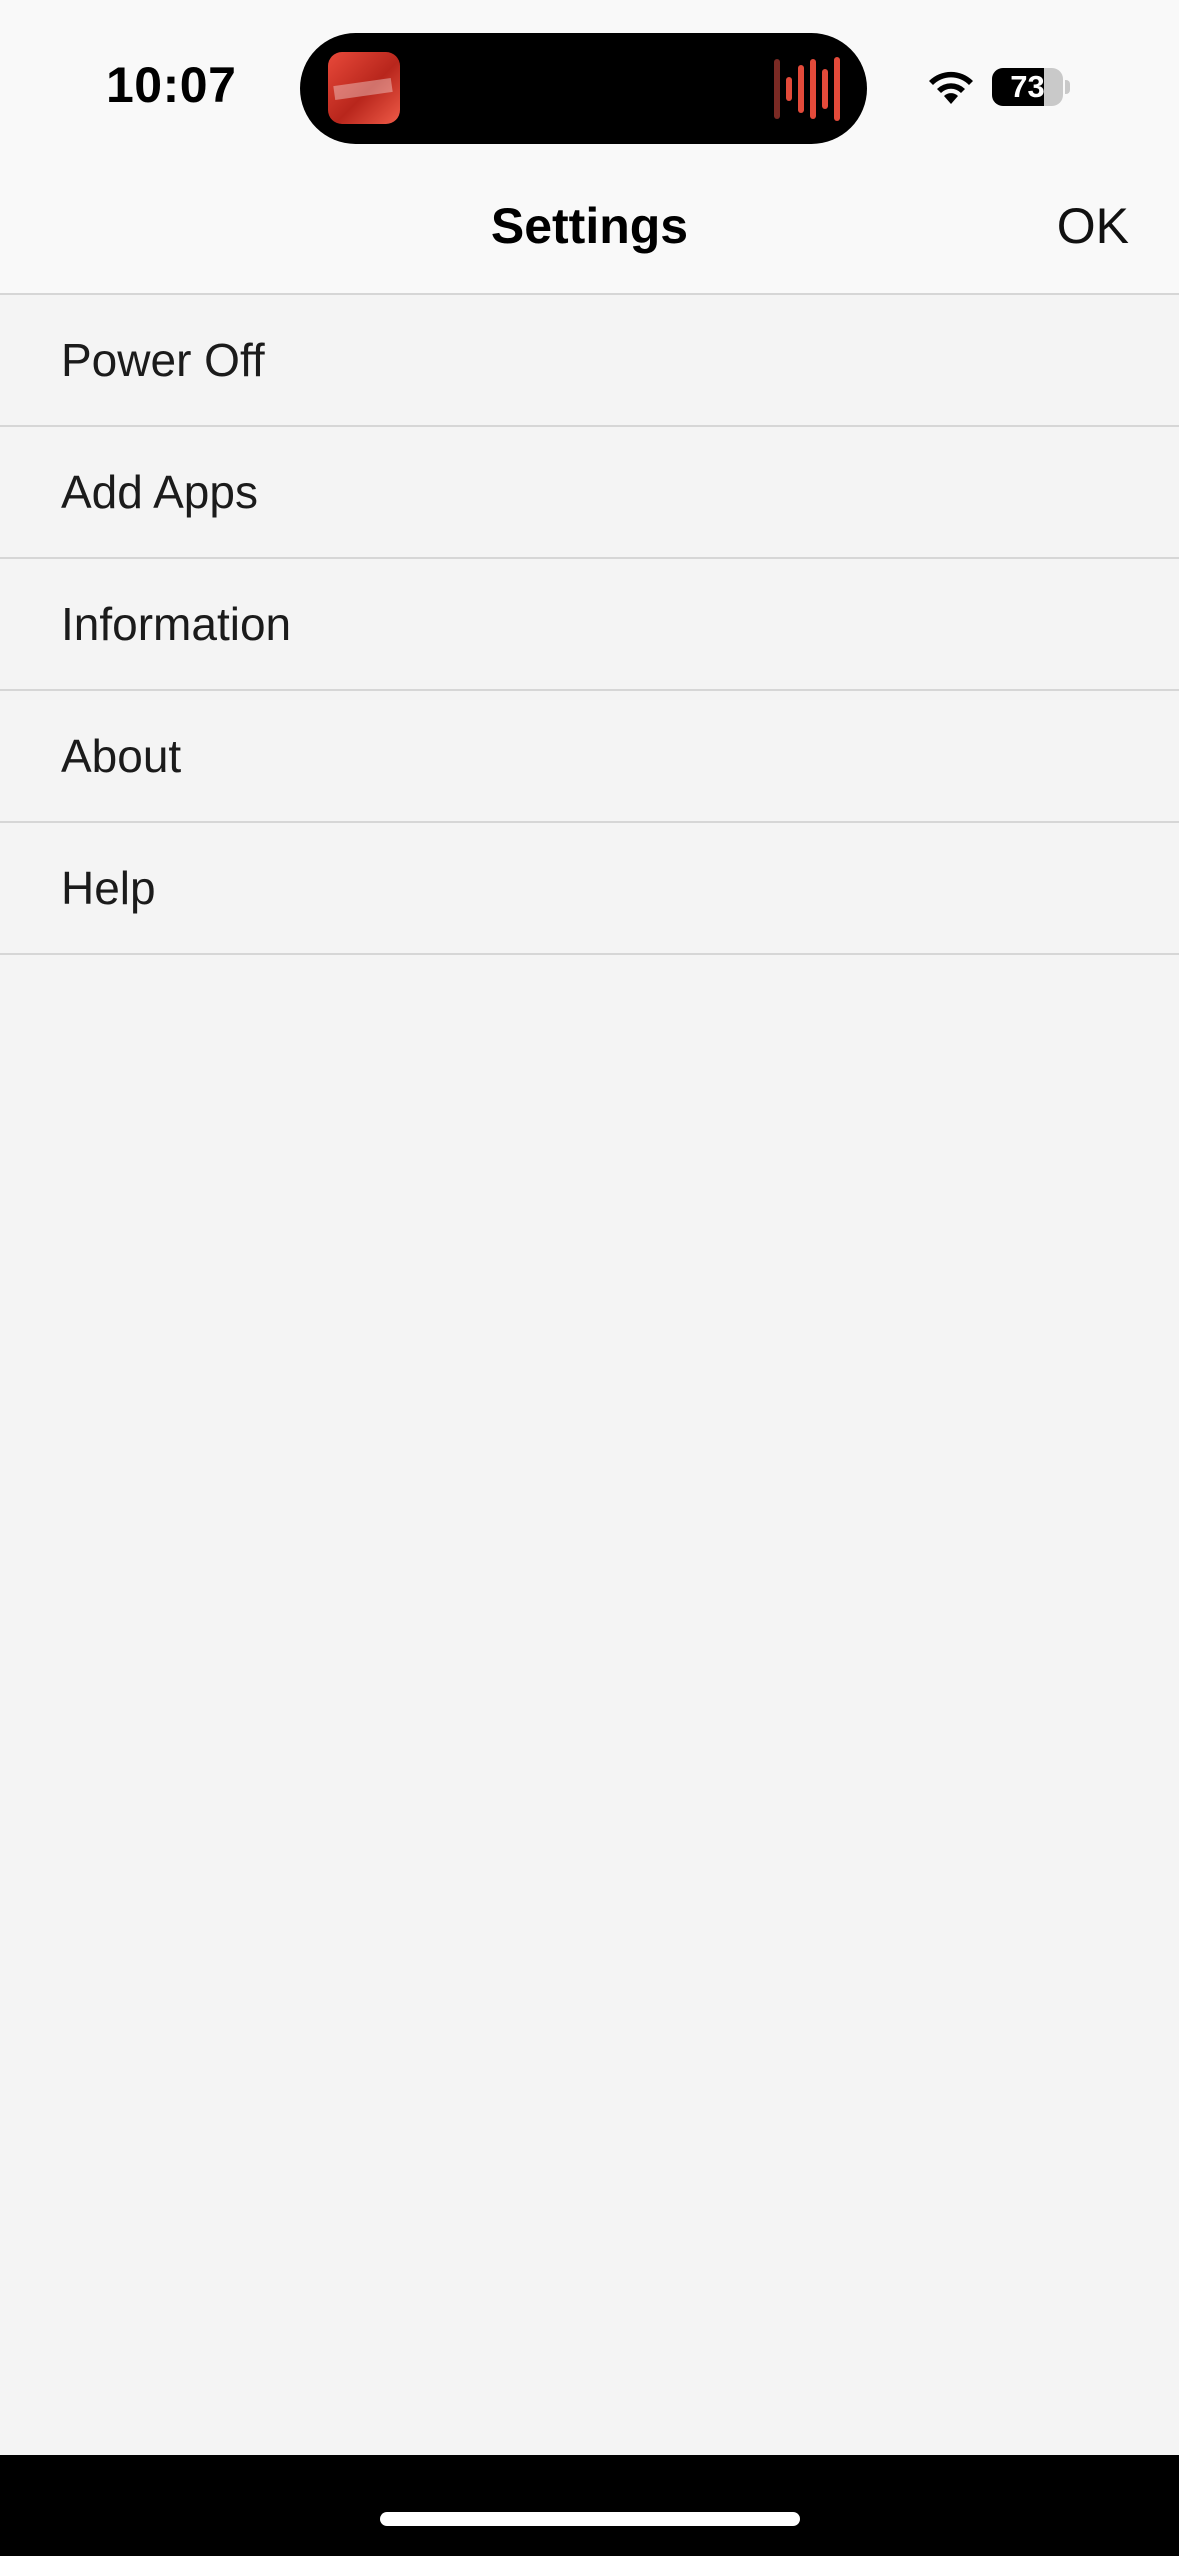  I want to click on status-time: 10:07, so click(171, 85).